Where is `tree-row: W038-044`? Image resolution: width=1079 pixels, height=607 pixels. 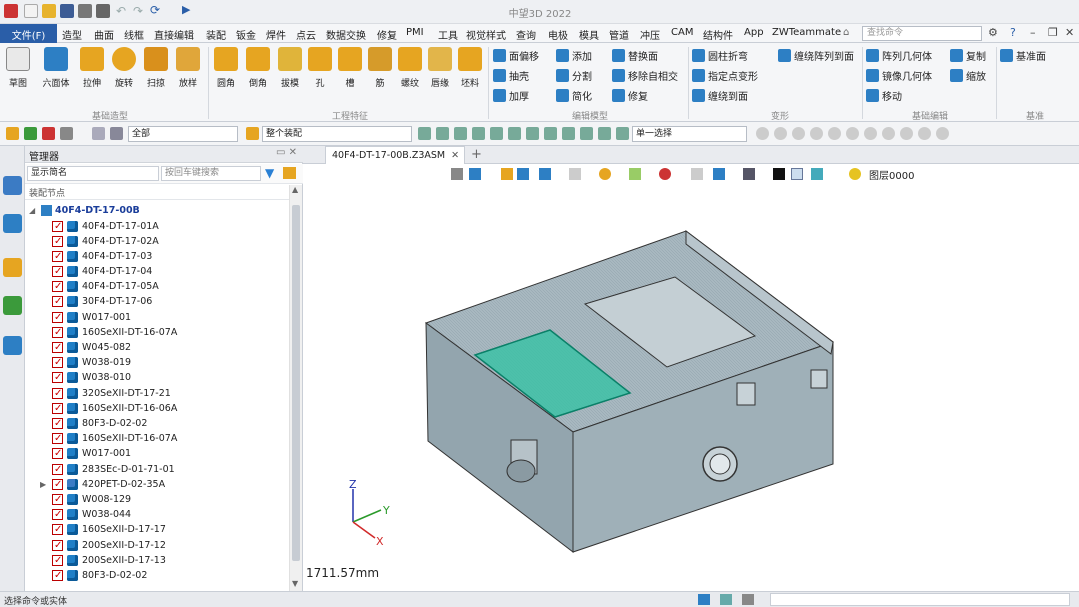 tree-row: W038-044 is located at coordinates (157, 514).